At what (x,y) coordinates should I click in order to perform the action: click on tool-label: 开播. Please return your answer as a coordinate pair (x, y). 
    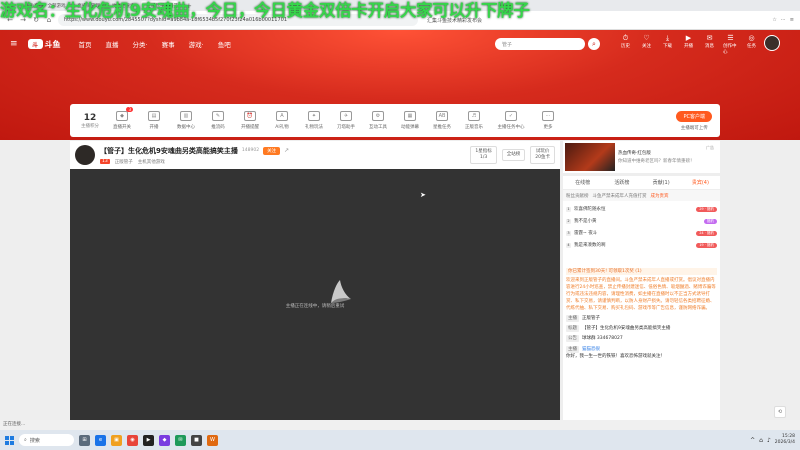
    Looking at the image, I should click on (154, 127).